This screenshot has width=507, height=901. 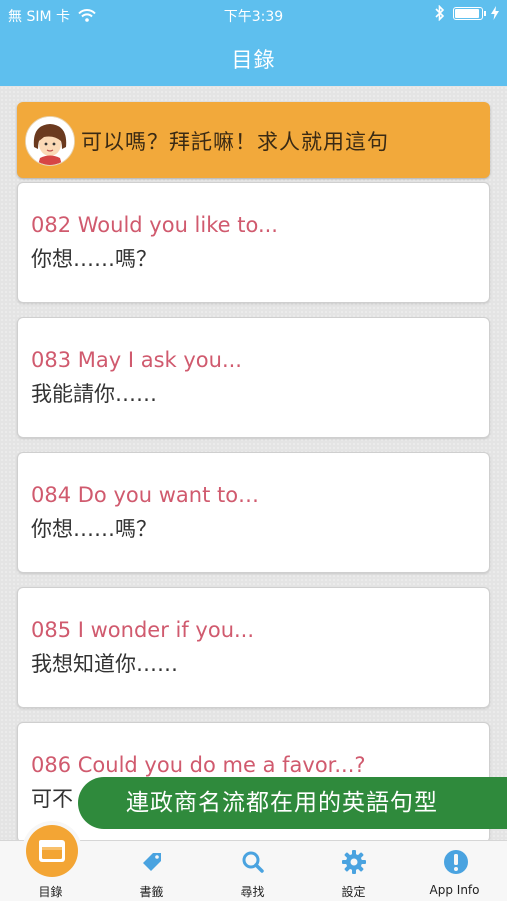 What do you see at coordinates (440, 13) in the screenshot?
I see `bluetooth-icon` at bounding box center [440, 13].